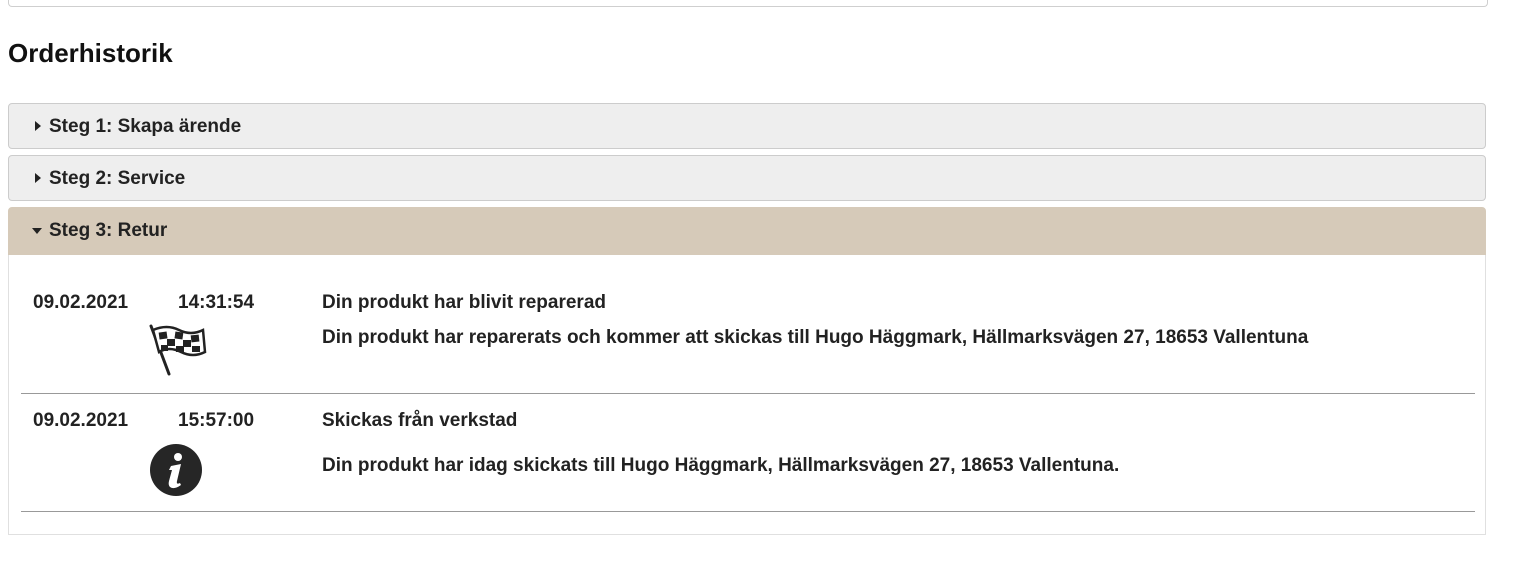 Image resolution: width=1516 pixels, height=566 pixels. What do you see at coordinates (748, 3) in the screenshot?
I see `previous-panel-edge` at bounding box center [748, 3].